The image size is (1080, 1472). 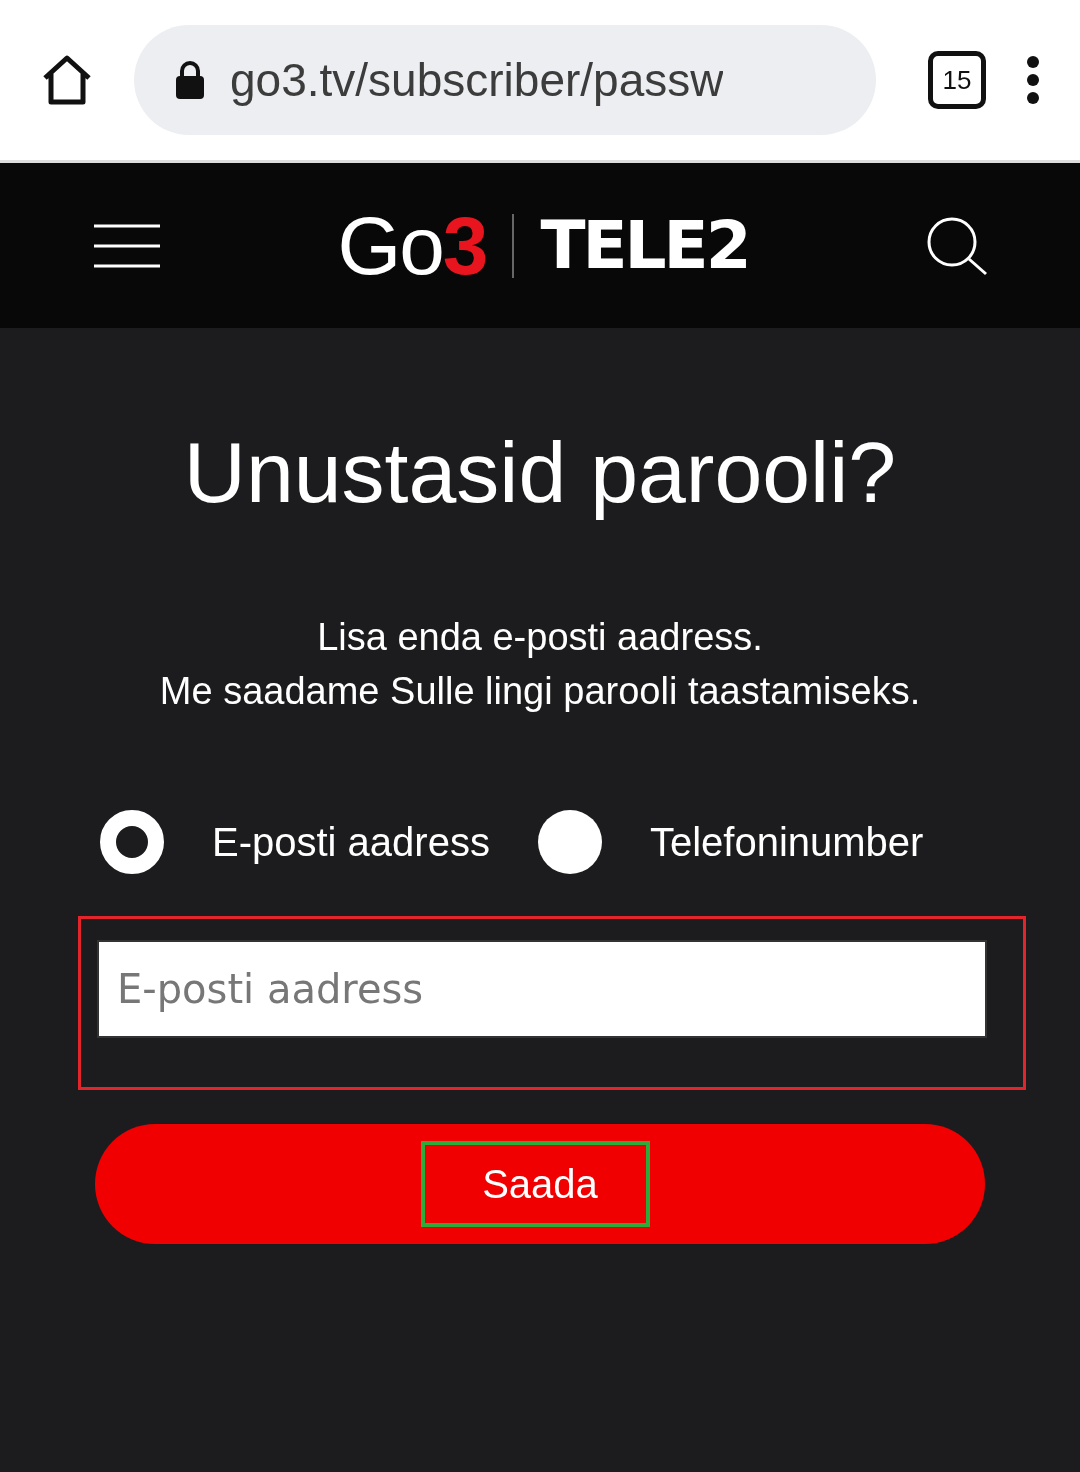 I want to click on submit-button: Saada, so click(x=540, y=1184).